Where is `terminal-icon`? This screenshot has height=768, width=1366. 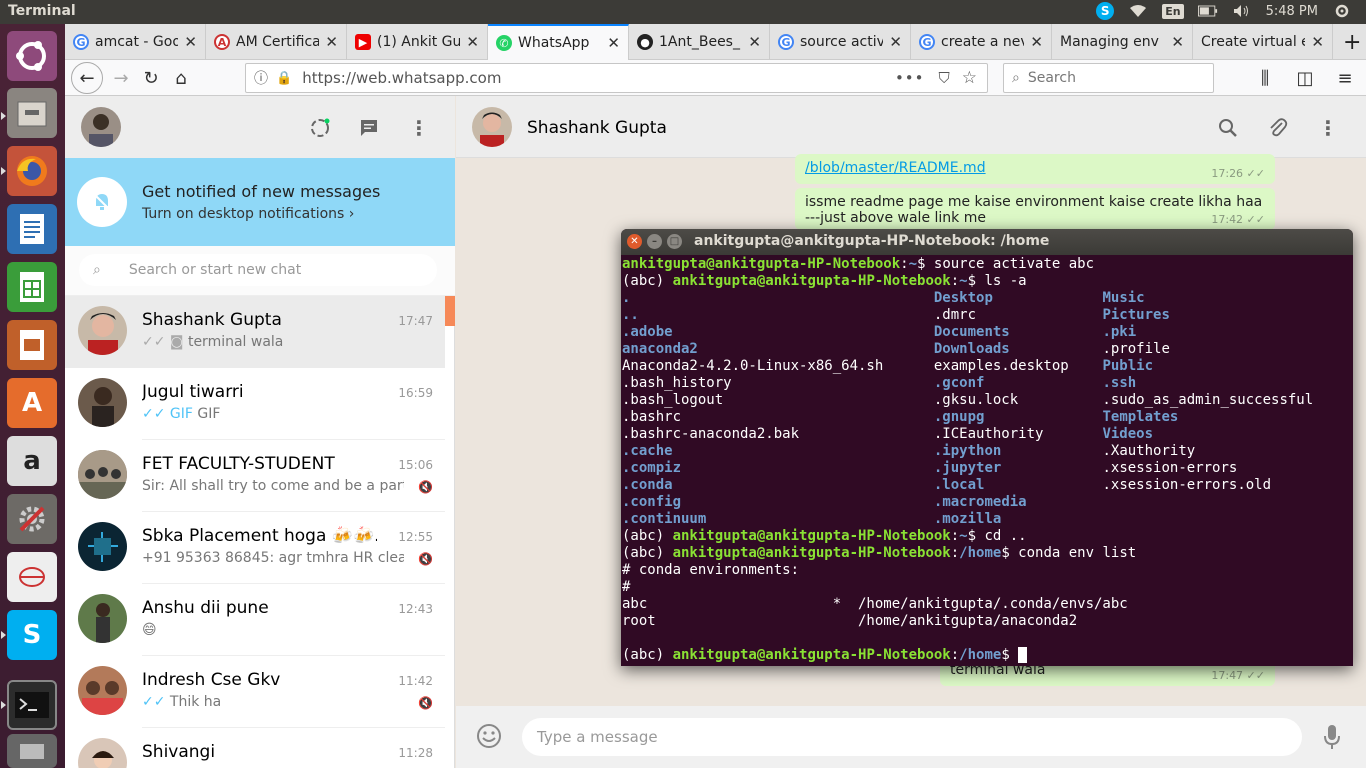 terminal-icon is located at coordinates (32, 705).